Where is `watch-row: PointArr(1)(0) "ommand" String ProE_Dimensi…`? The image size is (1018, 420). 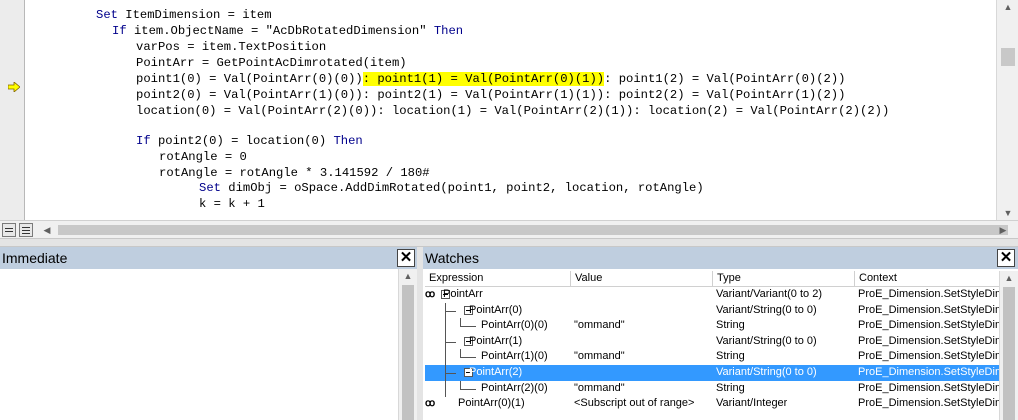
watch-row: PointArr(1)(0) "ommand" String ProE_Dimensi… is located at coordinates (712, 357).